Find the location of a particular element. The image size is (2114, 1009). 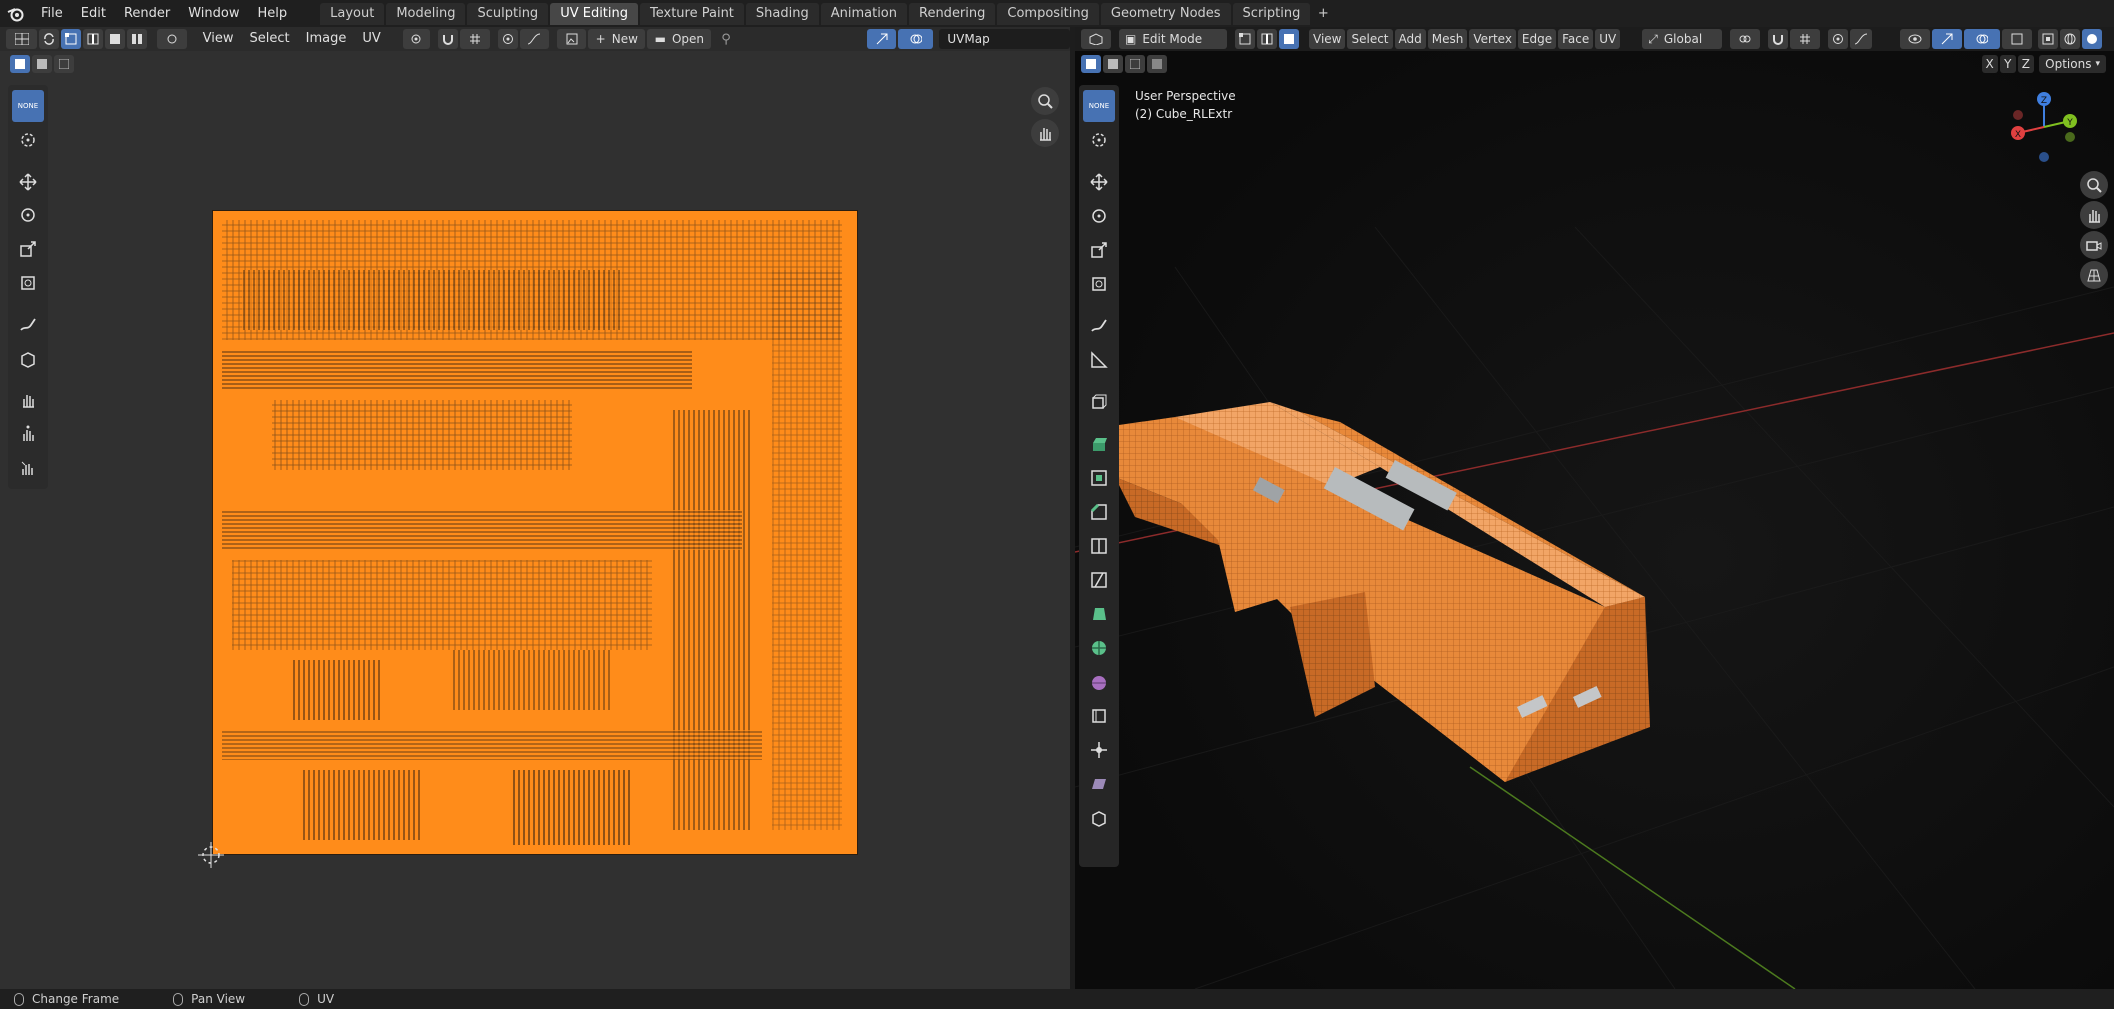

box-select-extend-button is located at coordinates (42, 64).